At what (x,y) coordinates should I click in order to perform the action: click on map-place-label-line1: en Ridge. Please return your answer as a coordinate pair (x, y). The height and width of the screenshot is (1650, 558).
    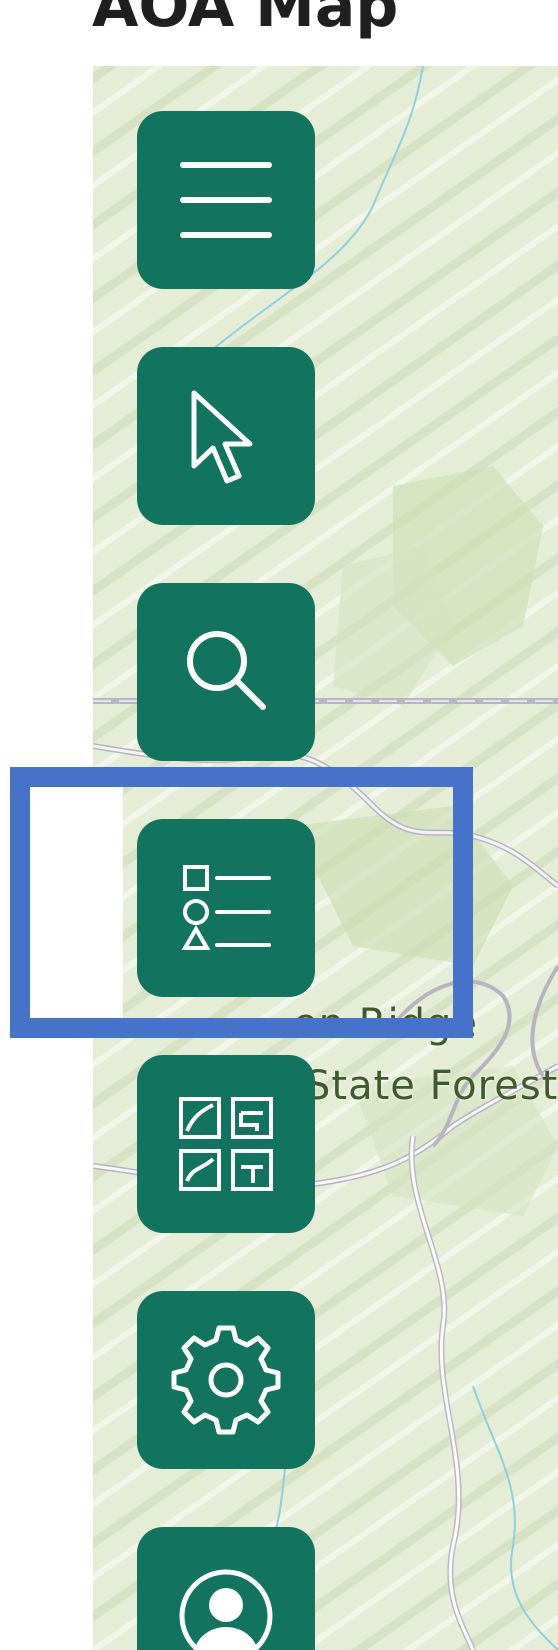
    Looking at the image, I should click on (385, 1024).